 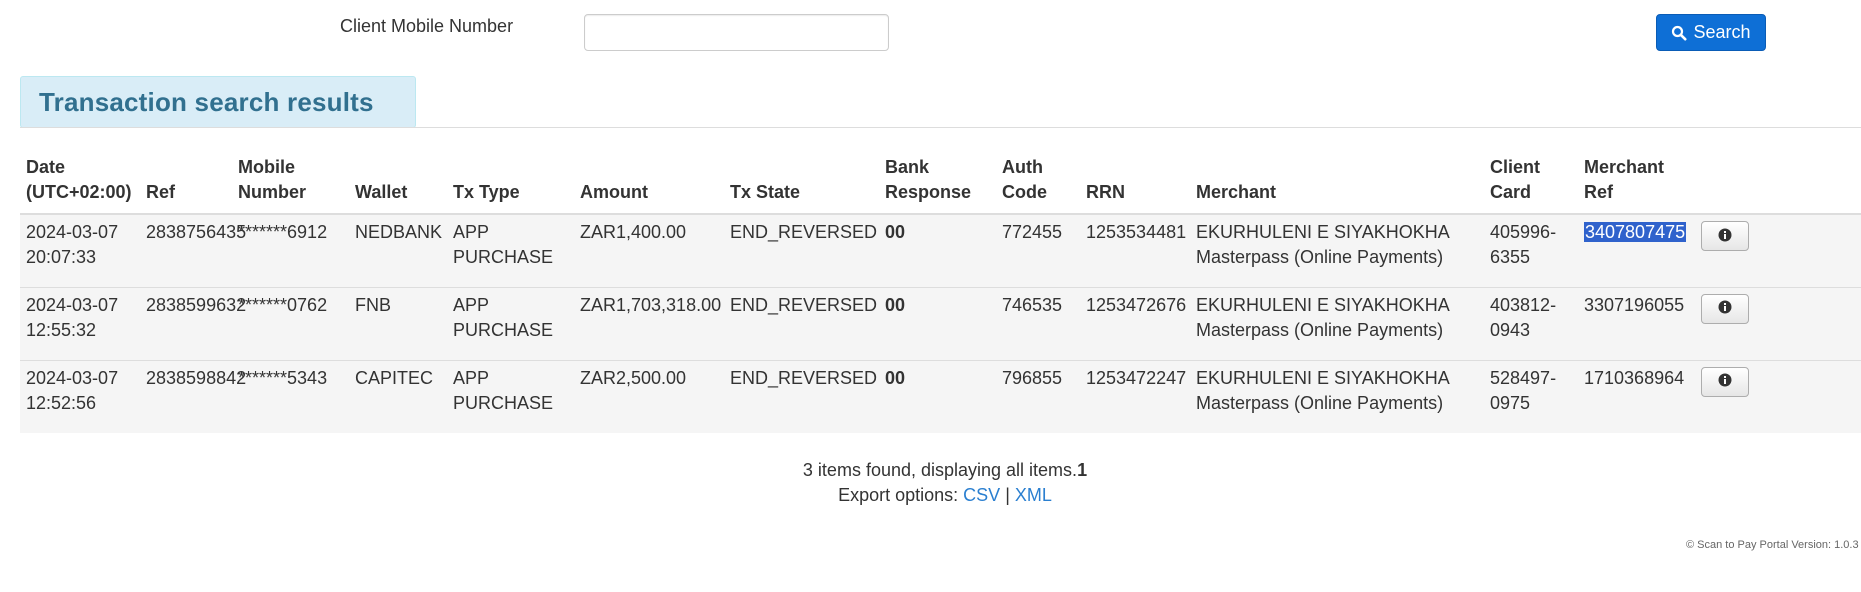 I want to click on column-header-text: Mobile, so click(x=266, y=167).